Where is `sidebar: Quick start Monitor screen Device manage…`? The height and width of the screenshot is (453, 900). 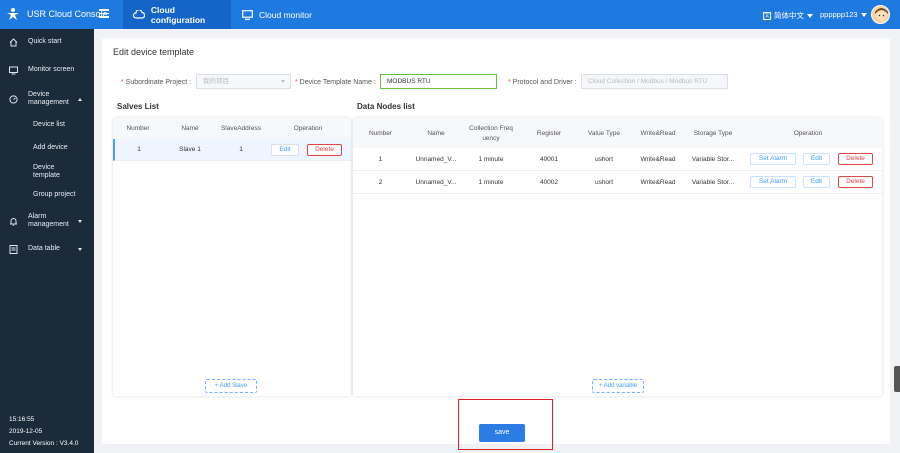
sidebar: Quick start Monitor screen Device manage… is located at coordinates (47, 241).